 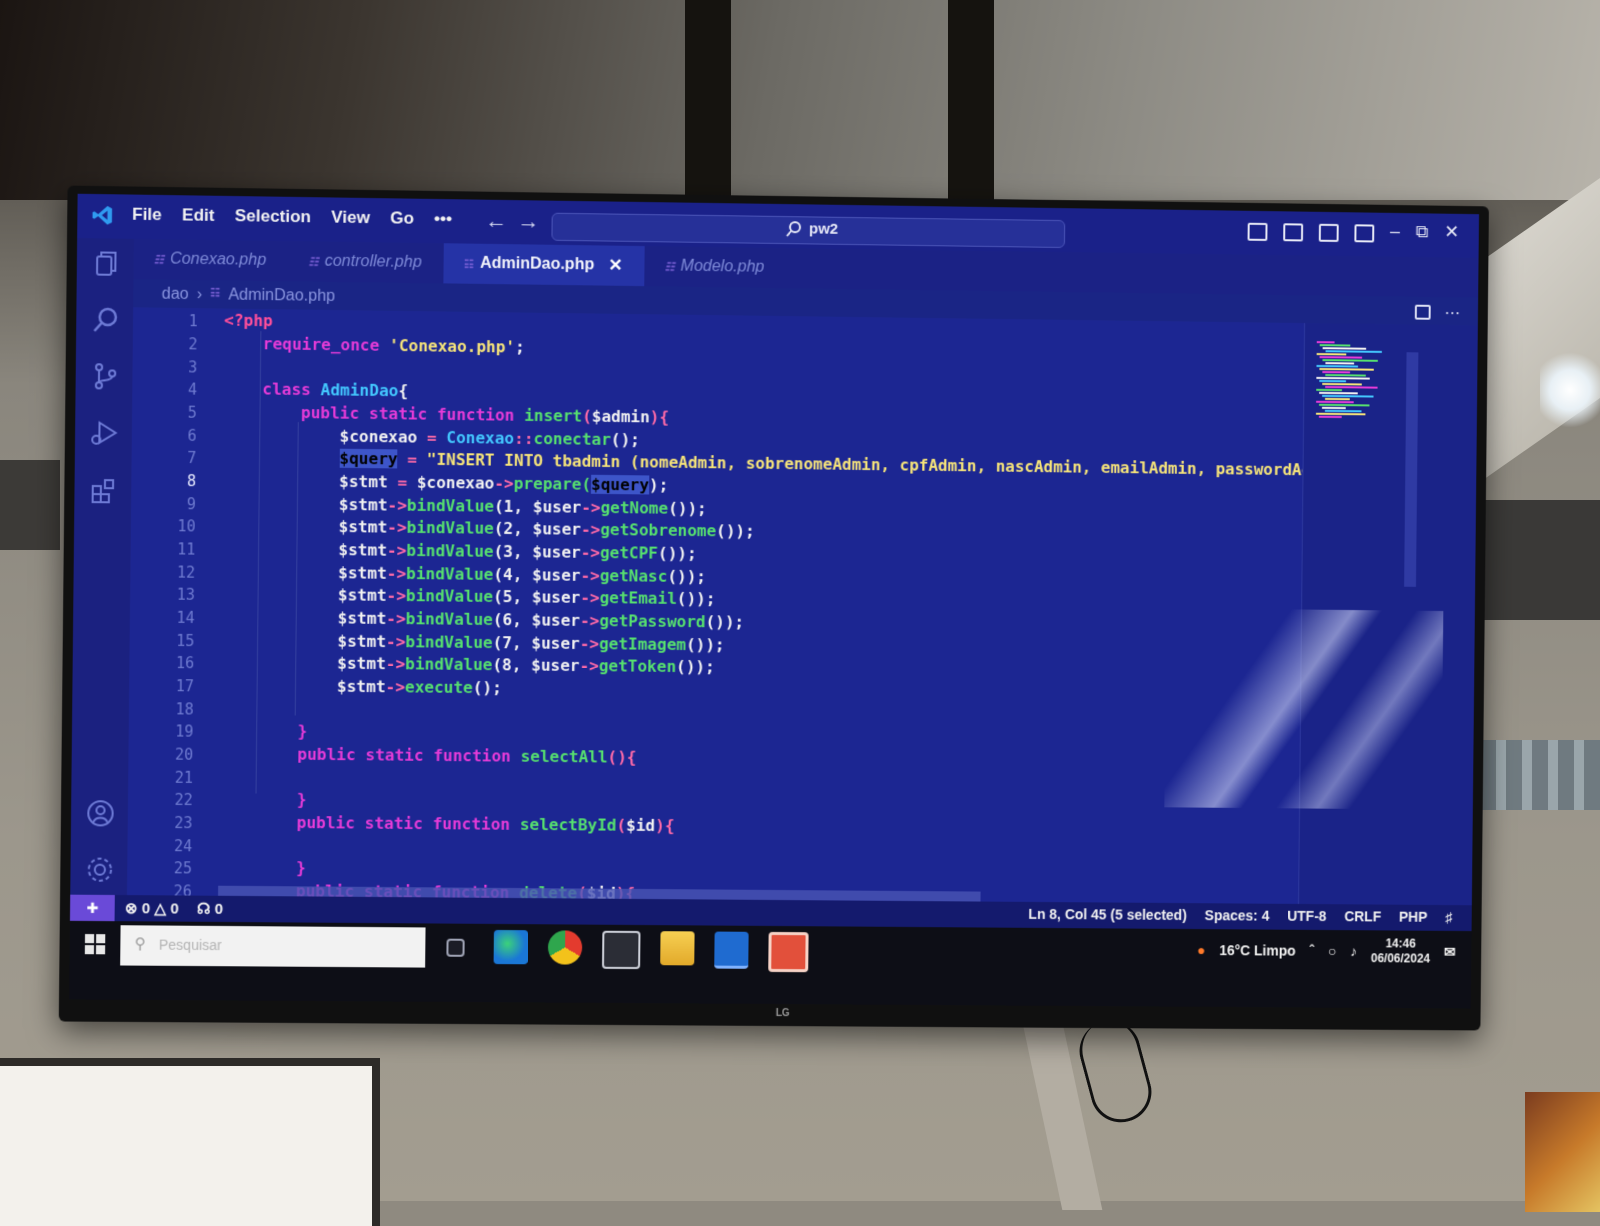 What do you see at coordinates (544, 264) in the screenshot?
I see `tab-admindao: ☷ AdminDao.php ✕` at bounding box center [544, 264].